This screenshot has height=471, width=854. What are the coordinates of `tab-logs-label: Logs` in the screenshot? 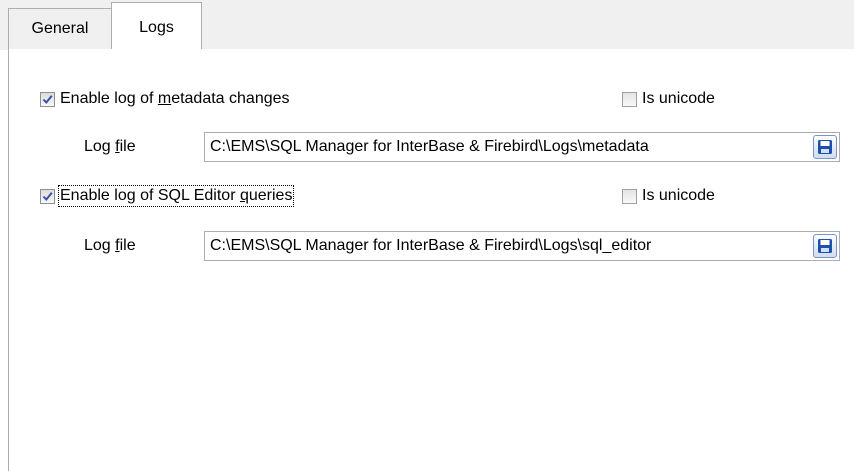 It's located at (156, 27).